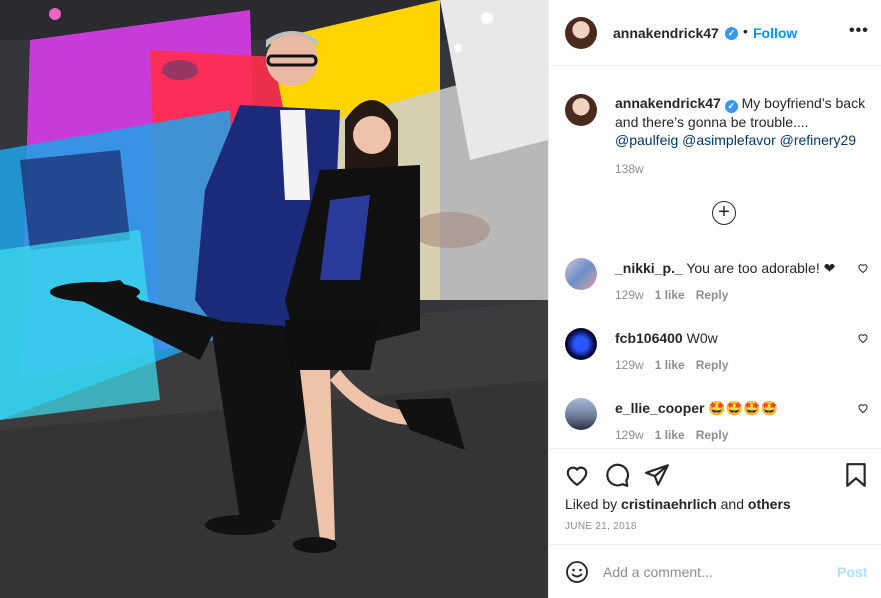 The width and height of the screenshot is (881, 598). What do you see at coordinates (646, 140) in the screenshot?
I see `mention-link: @paulfeig` at bounding box center [646, 140].